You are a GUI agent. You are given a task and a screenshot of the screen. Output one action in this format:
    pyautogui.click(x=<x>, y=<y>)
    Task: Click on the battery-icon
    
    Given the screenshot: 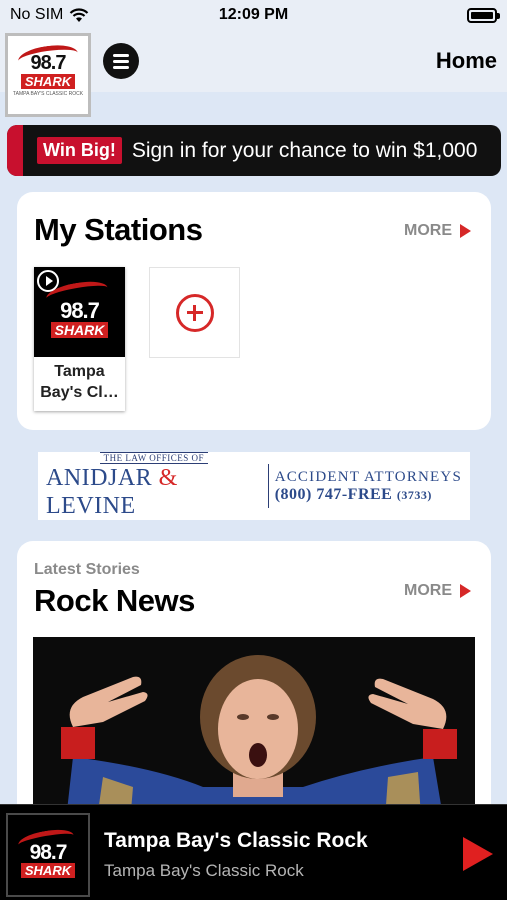 What is the action you would take?
    pyautogui.click(x=483, y=15)
    